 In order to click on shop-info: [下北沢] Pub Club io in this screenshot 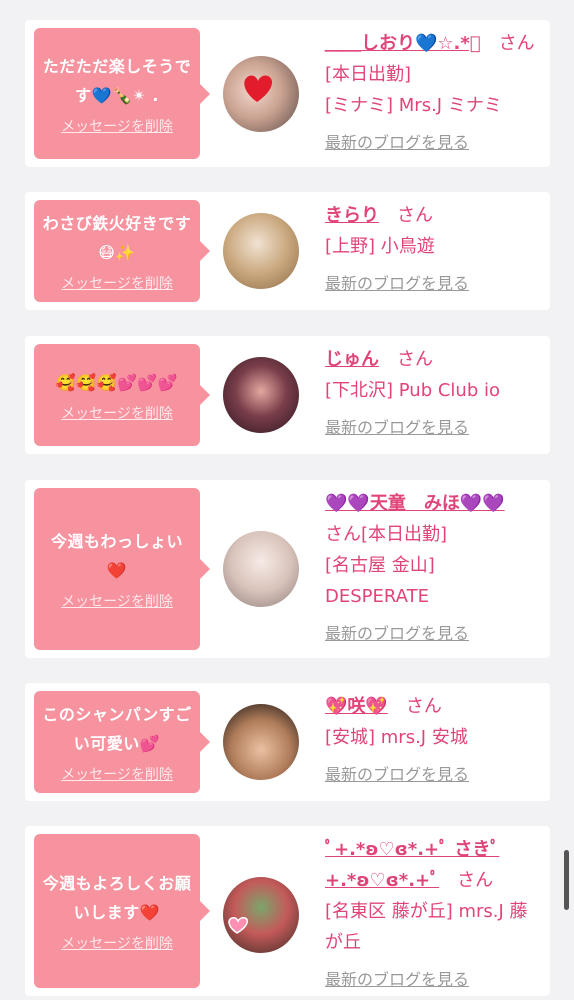, I will do `click(412, 390)`.